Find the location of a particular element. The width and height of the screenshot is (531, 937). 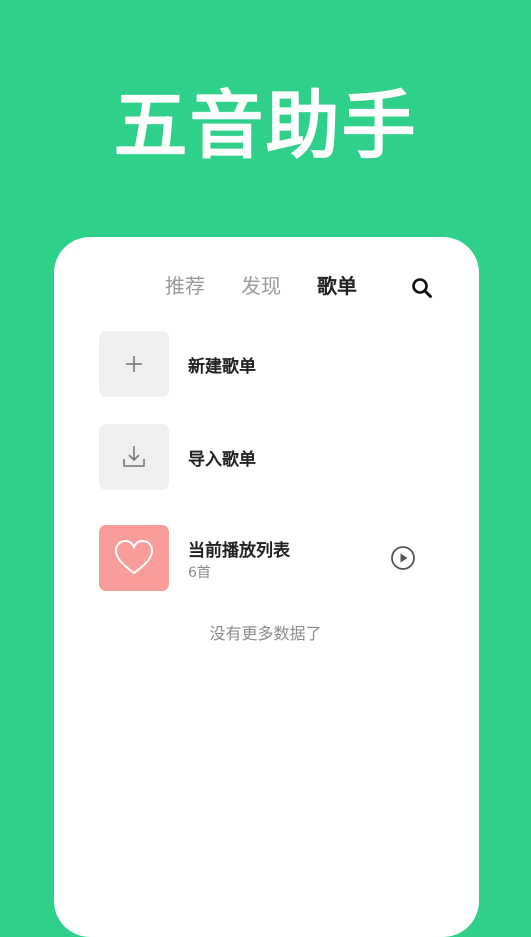

import-playlist-label: 导入歌单 is located at coordinates (222, 460).